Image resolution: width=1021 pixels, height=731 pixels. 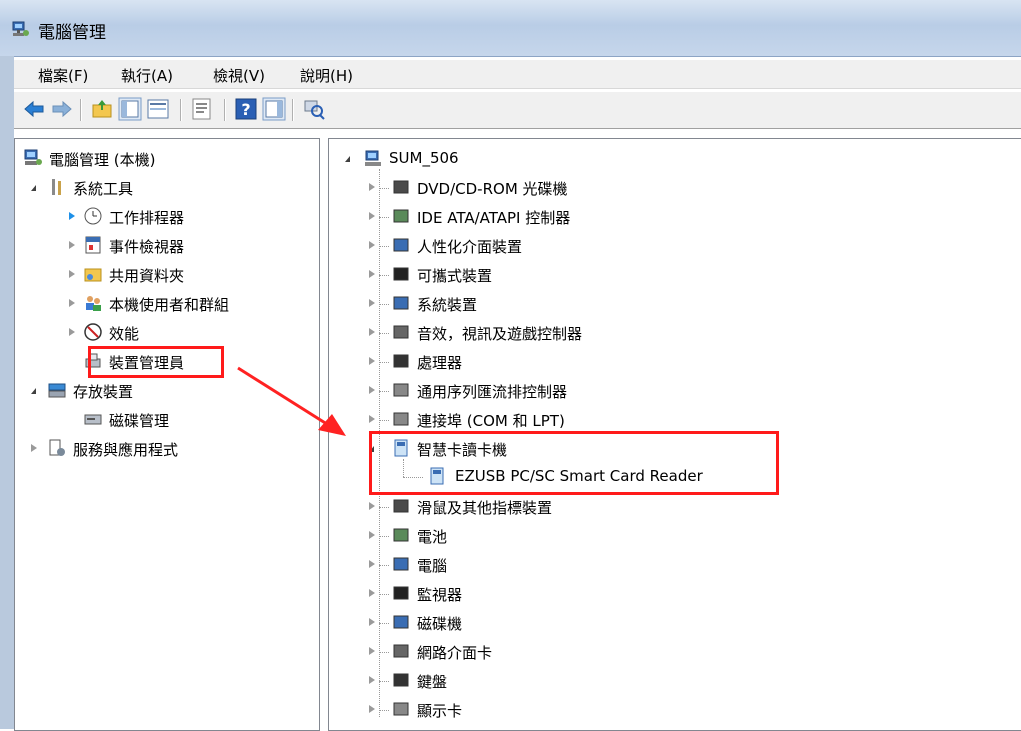 What do you see at coordinates (401, 332) in the screenshot?
I see `sound-icon` at bounding box center [401, 332].